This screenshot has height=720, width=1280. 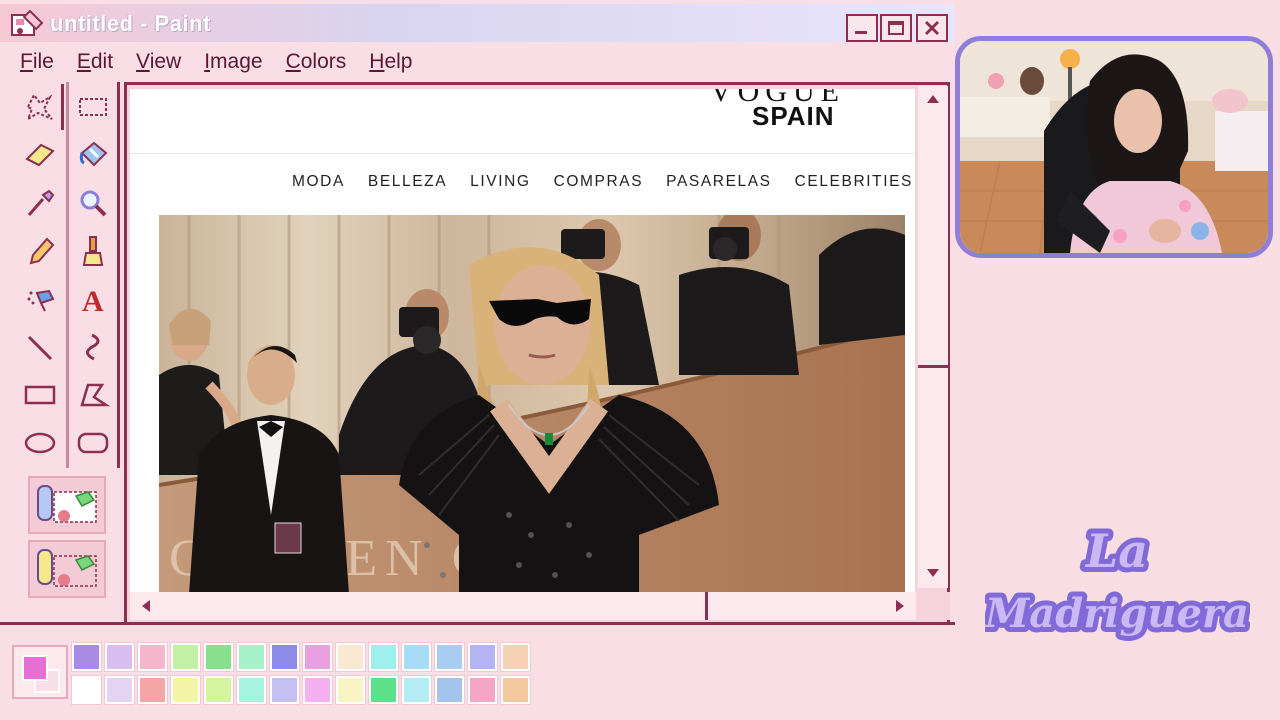 What do you see at coordinates (862, 28) in the screenshot?
I see `minimize-button` at bounding box center [862, 28].